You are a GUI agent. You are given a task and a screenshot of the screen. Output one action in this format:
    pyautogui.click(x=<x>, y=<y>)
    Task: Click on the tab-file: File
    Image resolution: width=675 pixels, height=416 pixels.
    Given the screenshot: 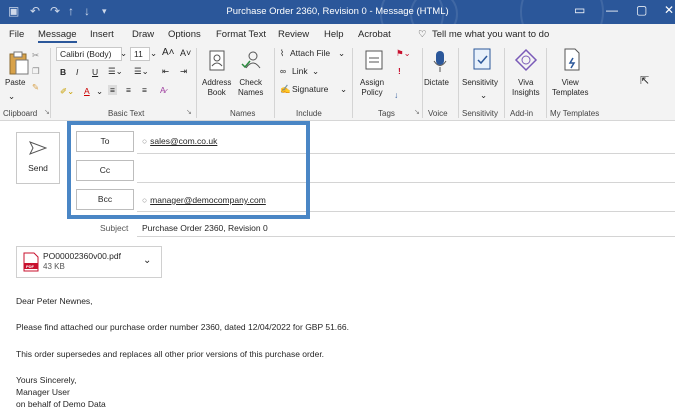 What is the action you would take?
    pyautogui.click(x=16, y=34)
    